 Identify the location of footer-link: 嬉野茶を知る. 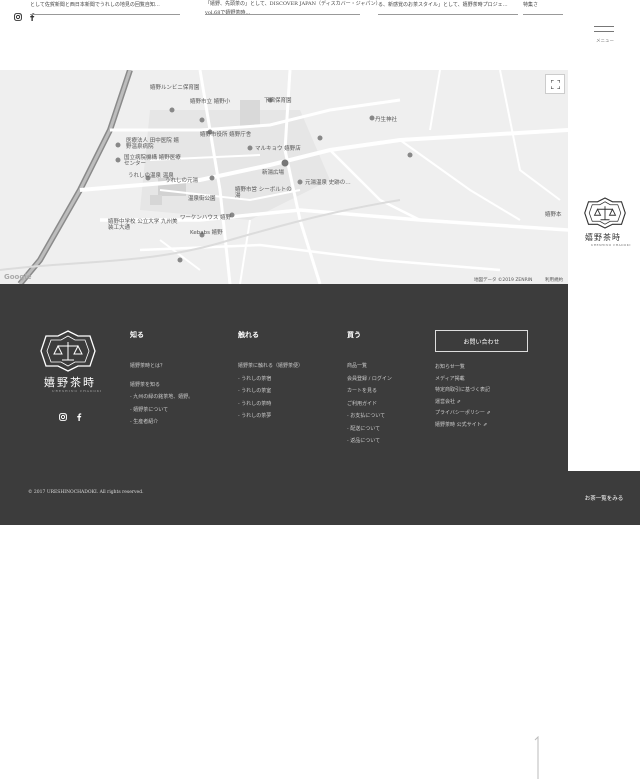
(161, 385).